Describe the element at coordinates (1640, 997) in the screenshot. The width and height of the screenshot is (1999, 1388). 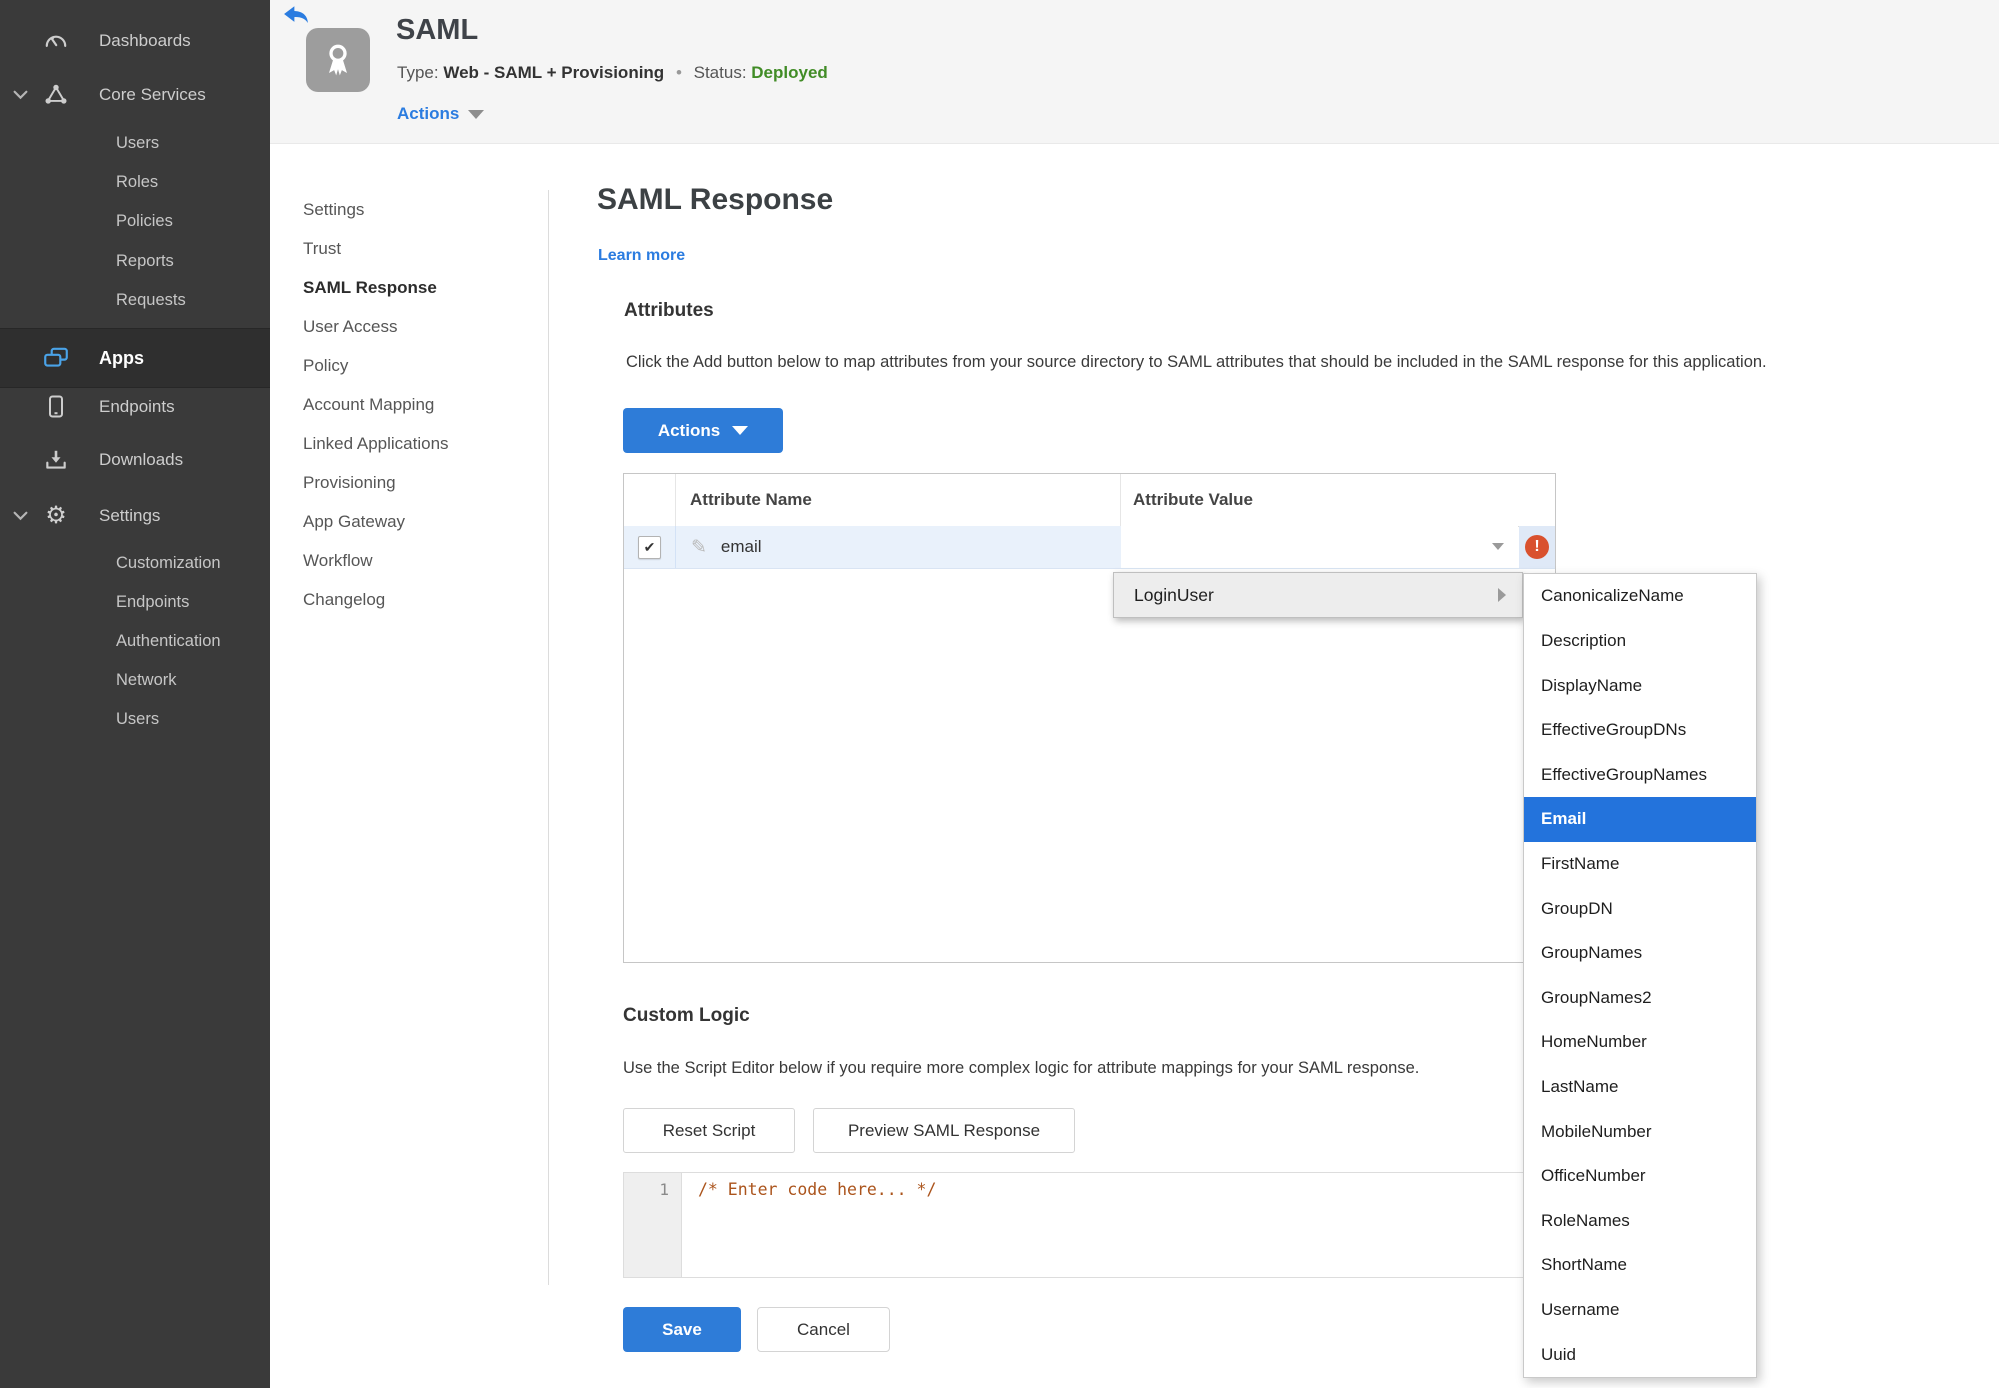
I see `menu-option-groupnames2: GroupNames2` at that location.